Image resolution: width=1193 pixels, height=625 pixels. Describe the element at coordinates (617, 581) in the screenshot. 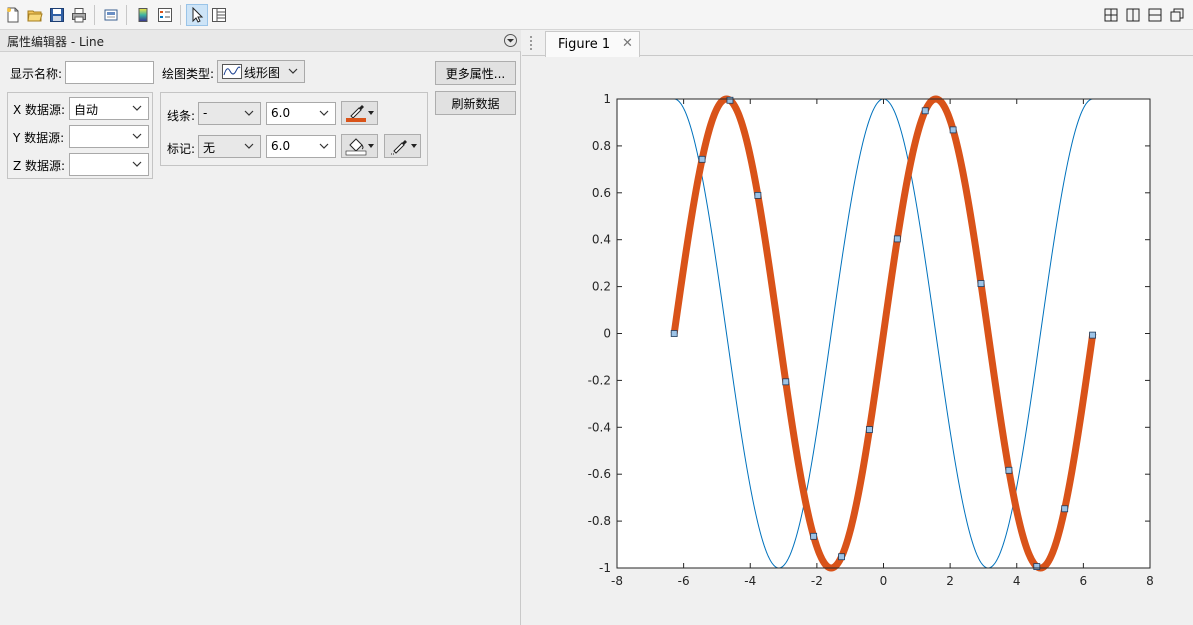

I see `x-tick-label: -8` at that location.